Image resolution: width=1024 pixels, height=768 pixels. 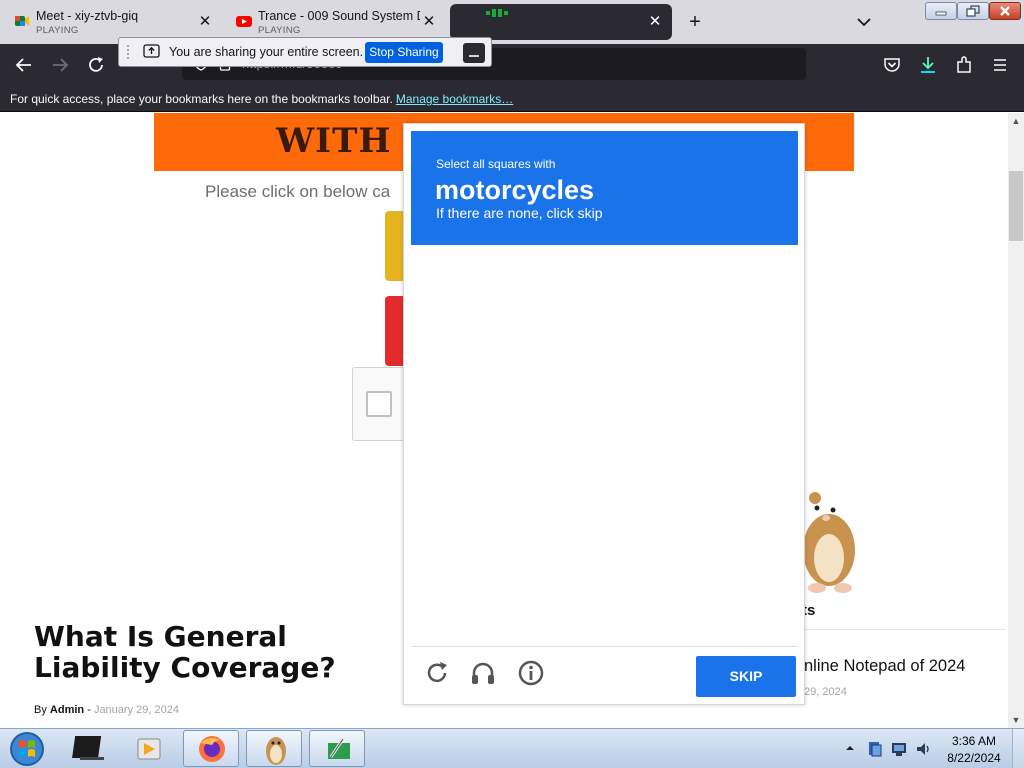 I want to click on screen-share-icon, so click(x=151, y=51).